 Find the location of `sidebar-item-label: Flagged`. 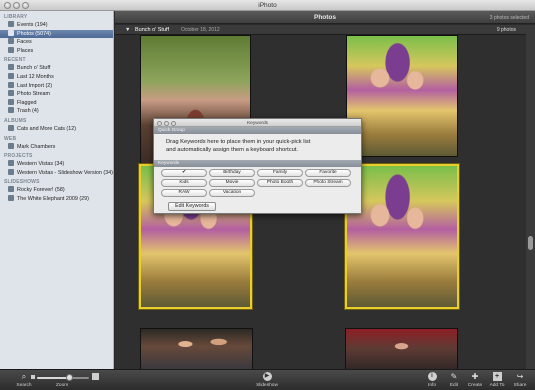

sidebar-item-label: Flagged is located at coordinates (27, 102).